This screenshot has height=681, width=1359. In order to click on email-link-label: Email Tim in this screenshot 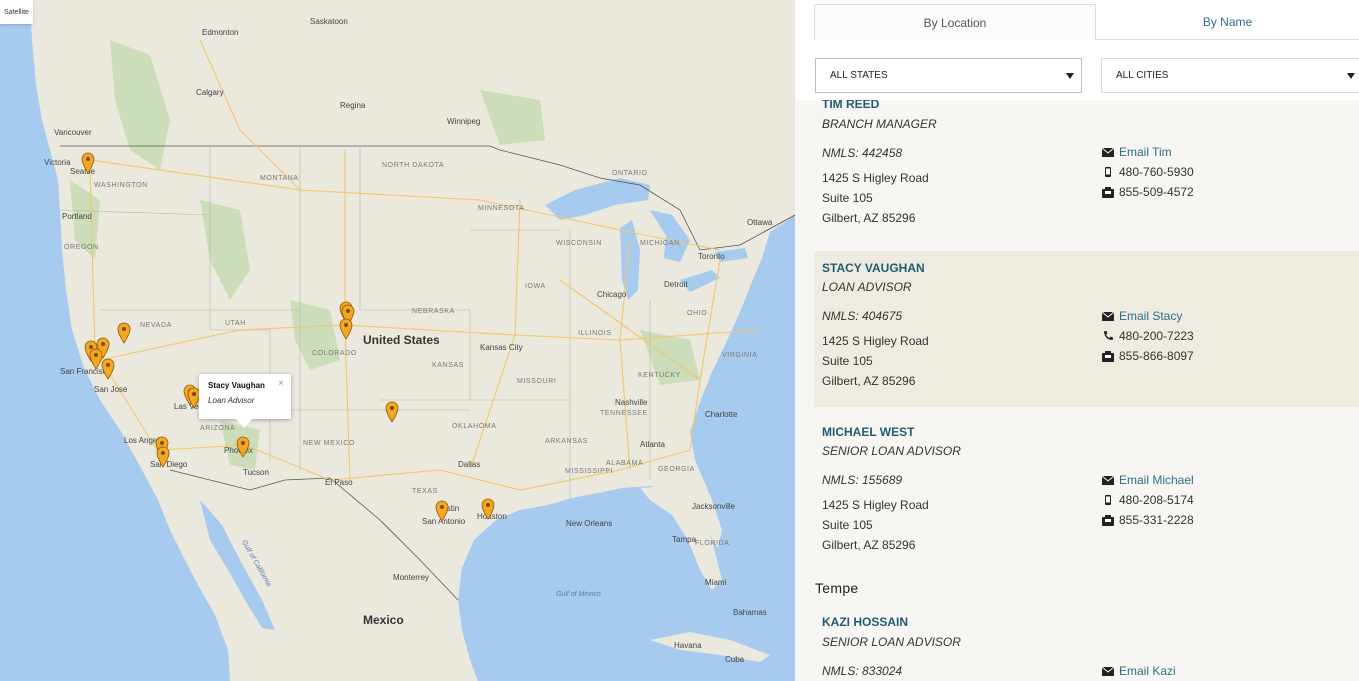, I will do `click(1145, 152)`.